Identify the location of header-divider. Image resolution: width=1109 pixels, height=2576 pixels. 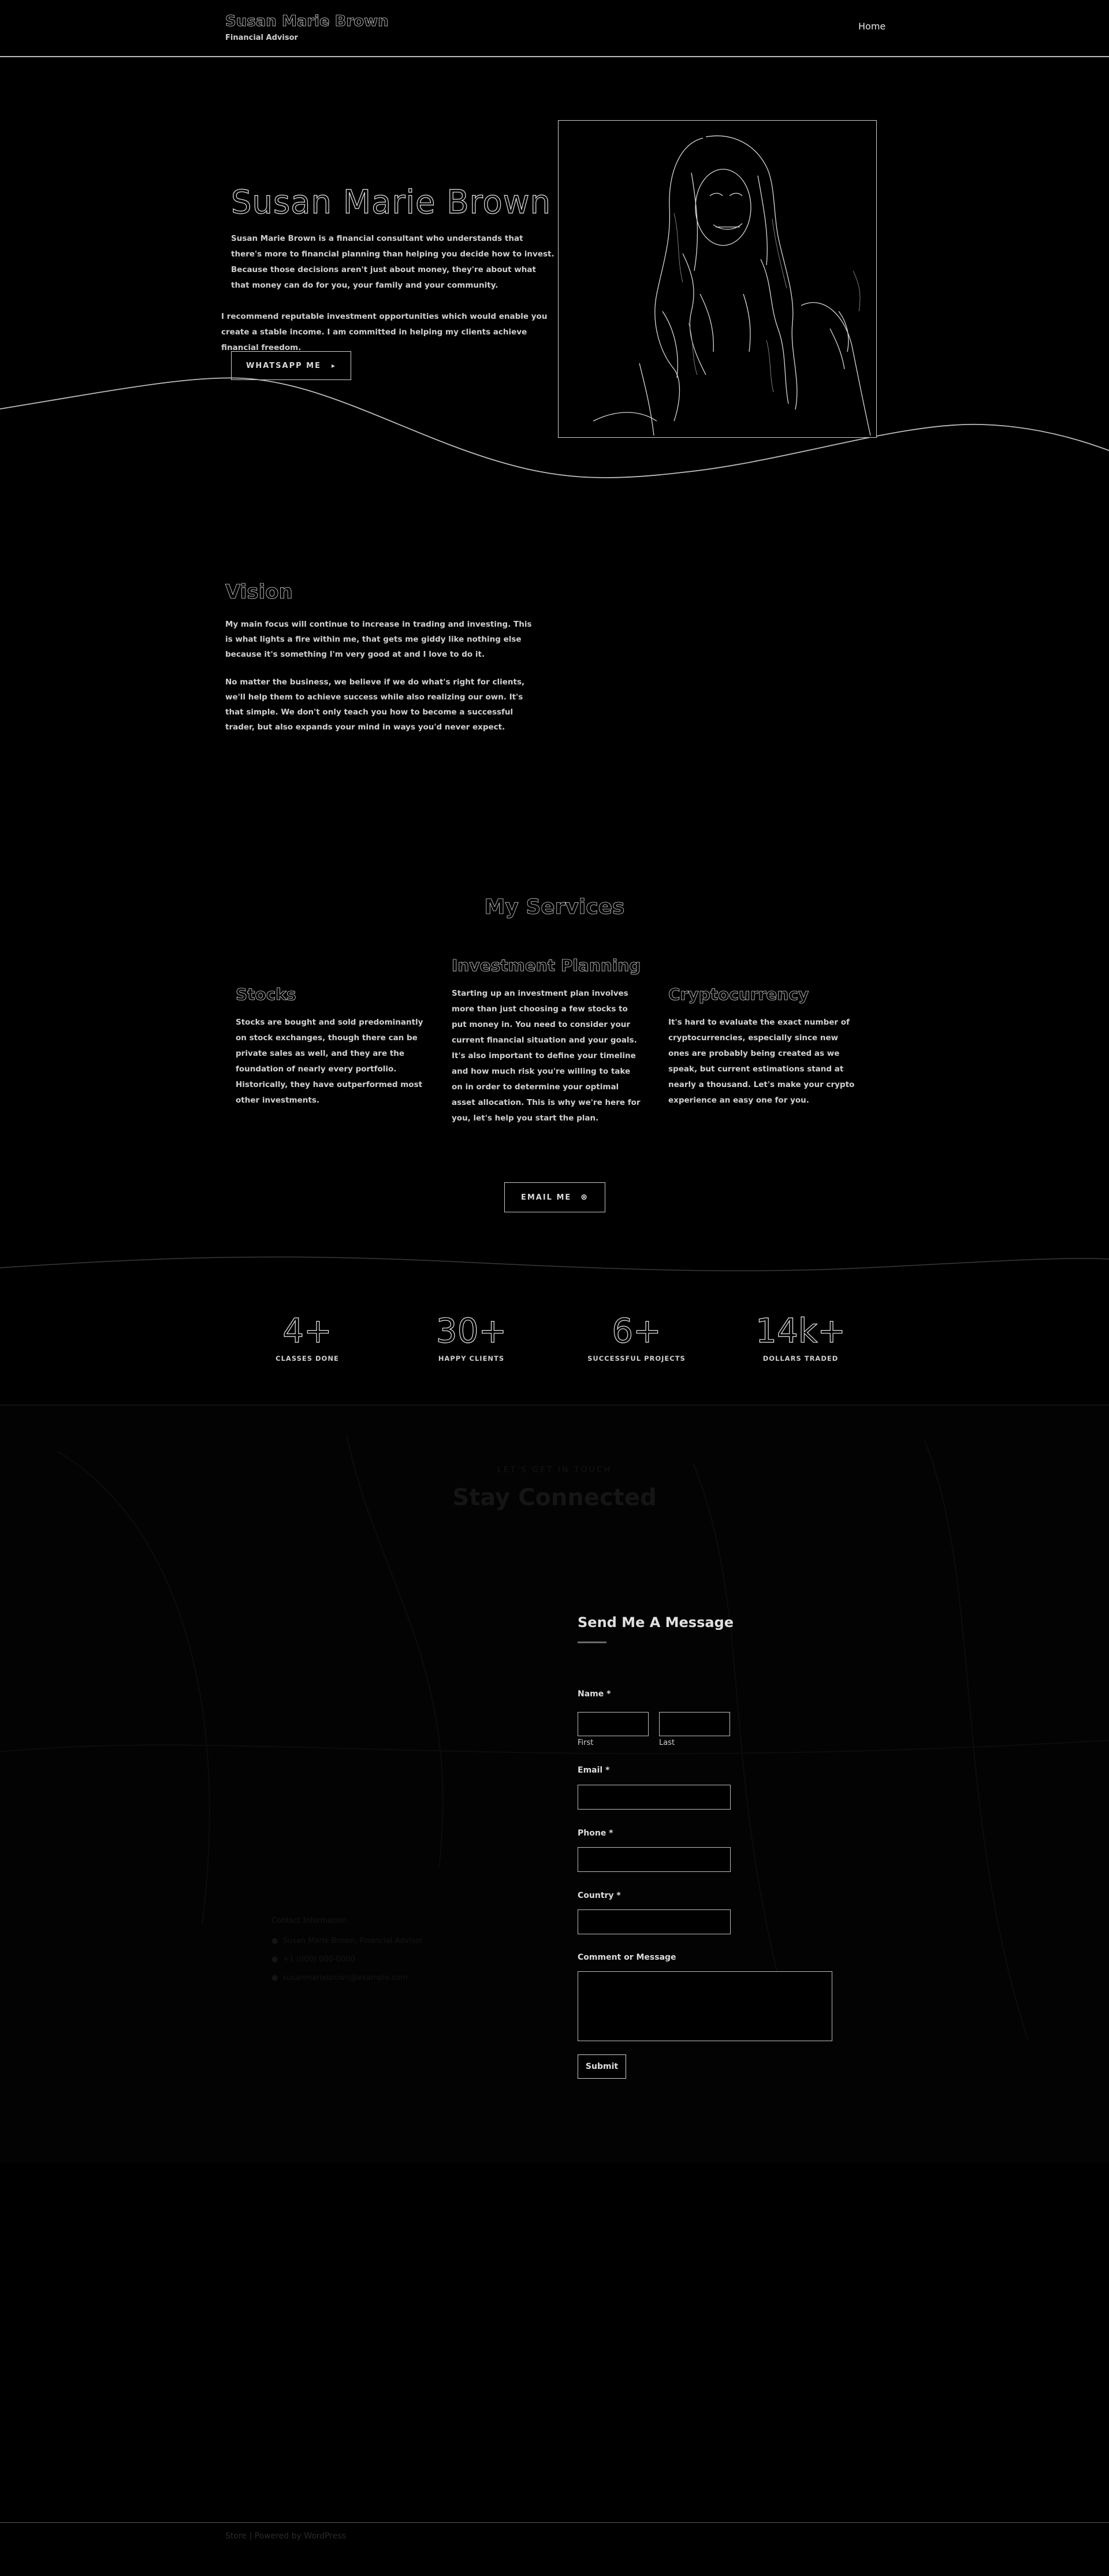
(554, 57).